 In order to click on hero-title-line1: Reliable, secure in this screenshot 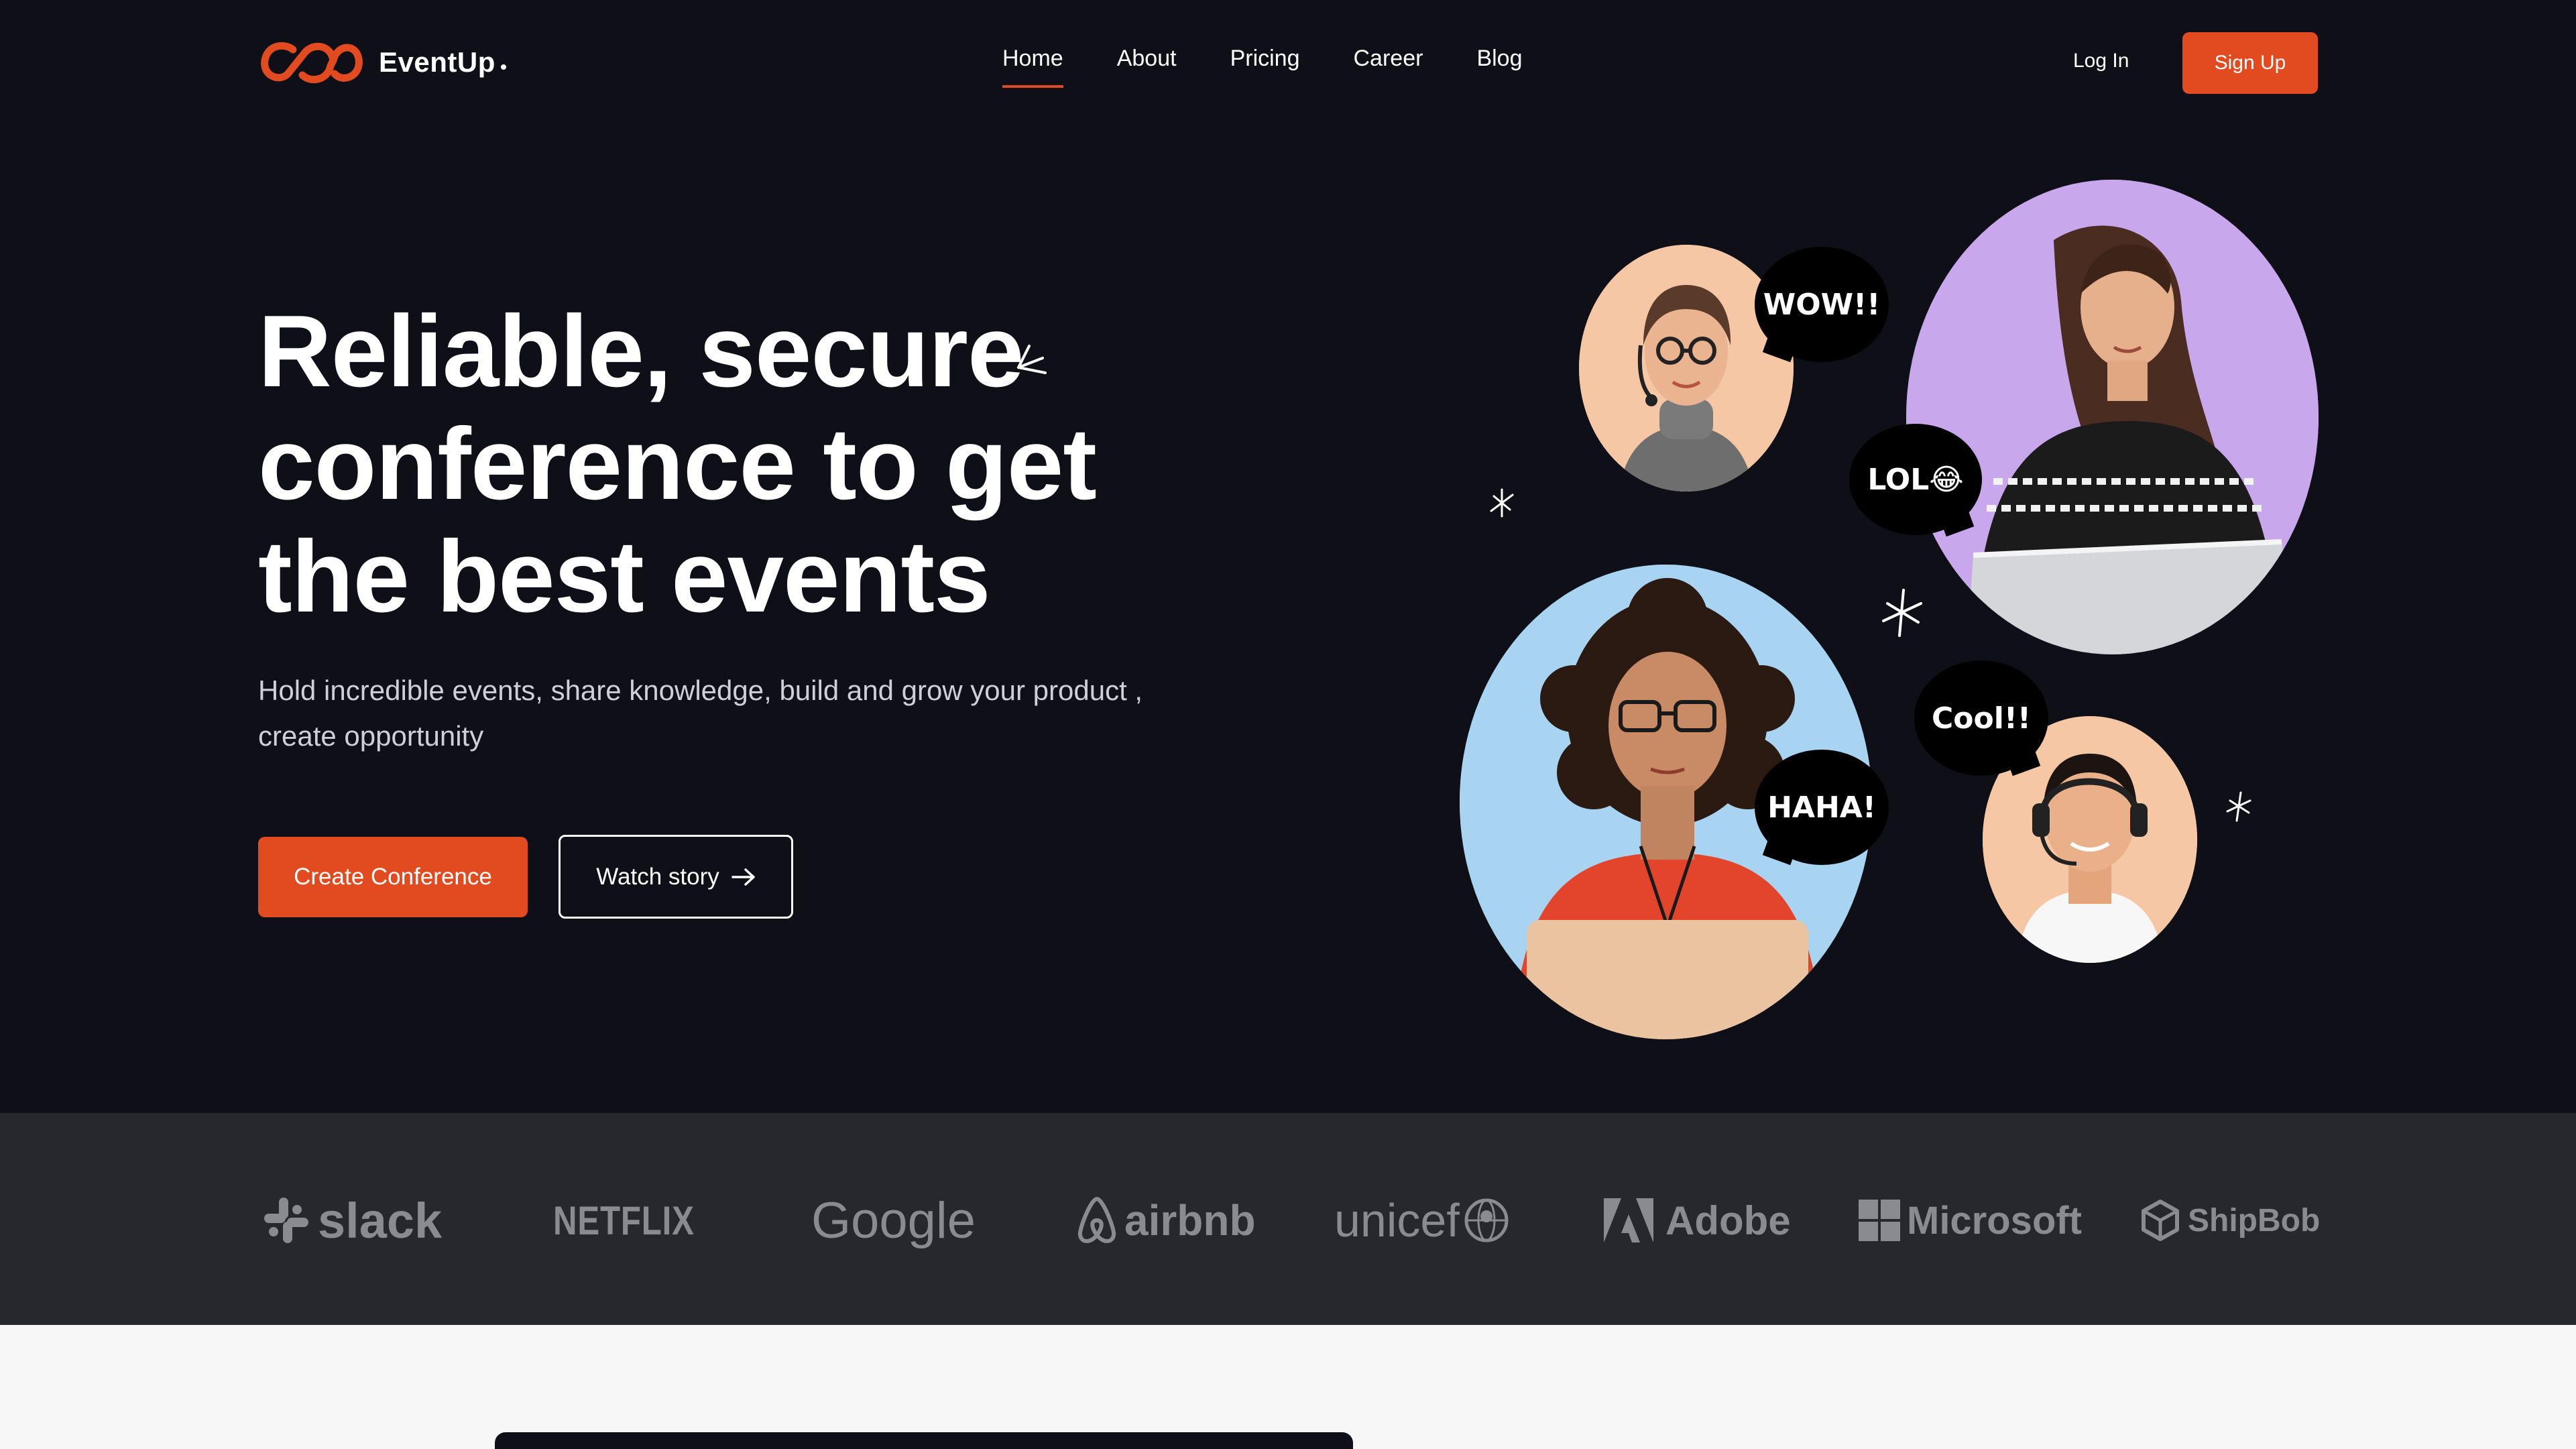, I will do `click(641, 351)`.